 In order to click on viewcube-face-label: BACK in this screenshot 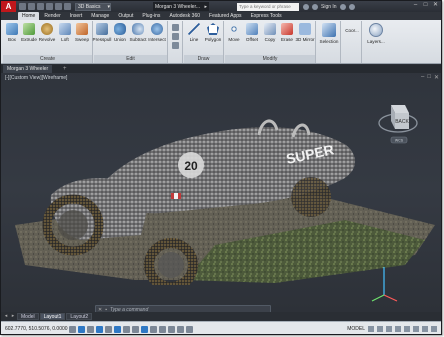, I will do `click(402, 122)`.